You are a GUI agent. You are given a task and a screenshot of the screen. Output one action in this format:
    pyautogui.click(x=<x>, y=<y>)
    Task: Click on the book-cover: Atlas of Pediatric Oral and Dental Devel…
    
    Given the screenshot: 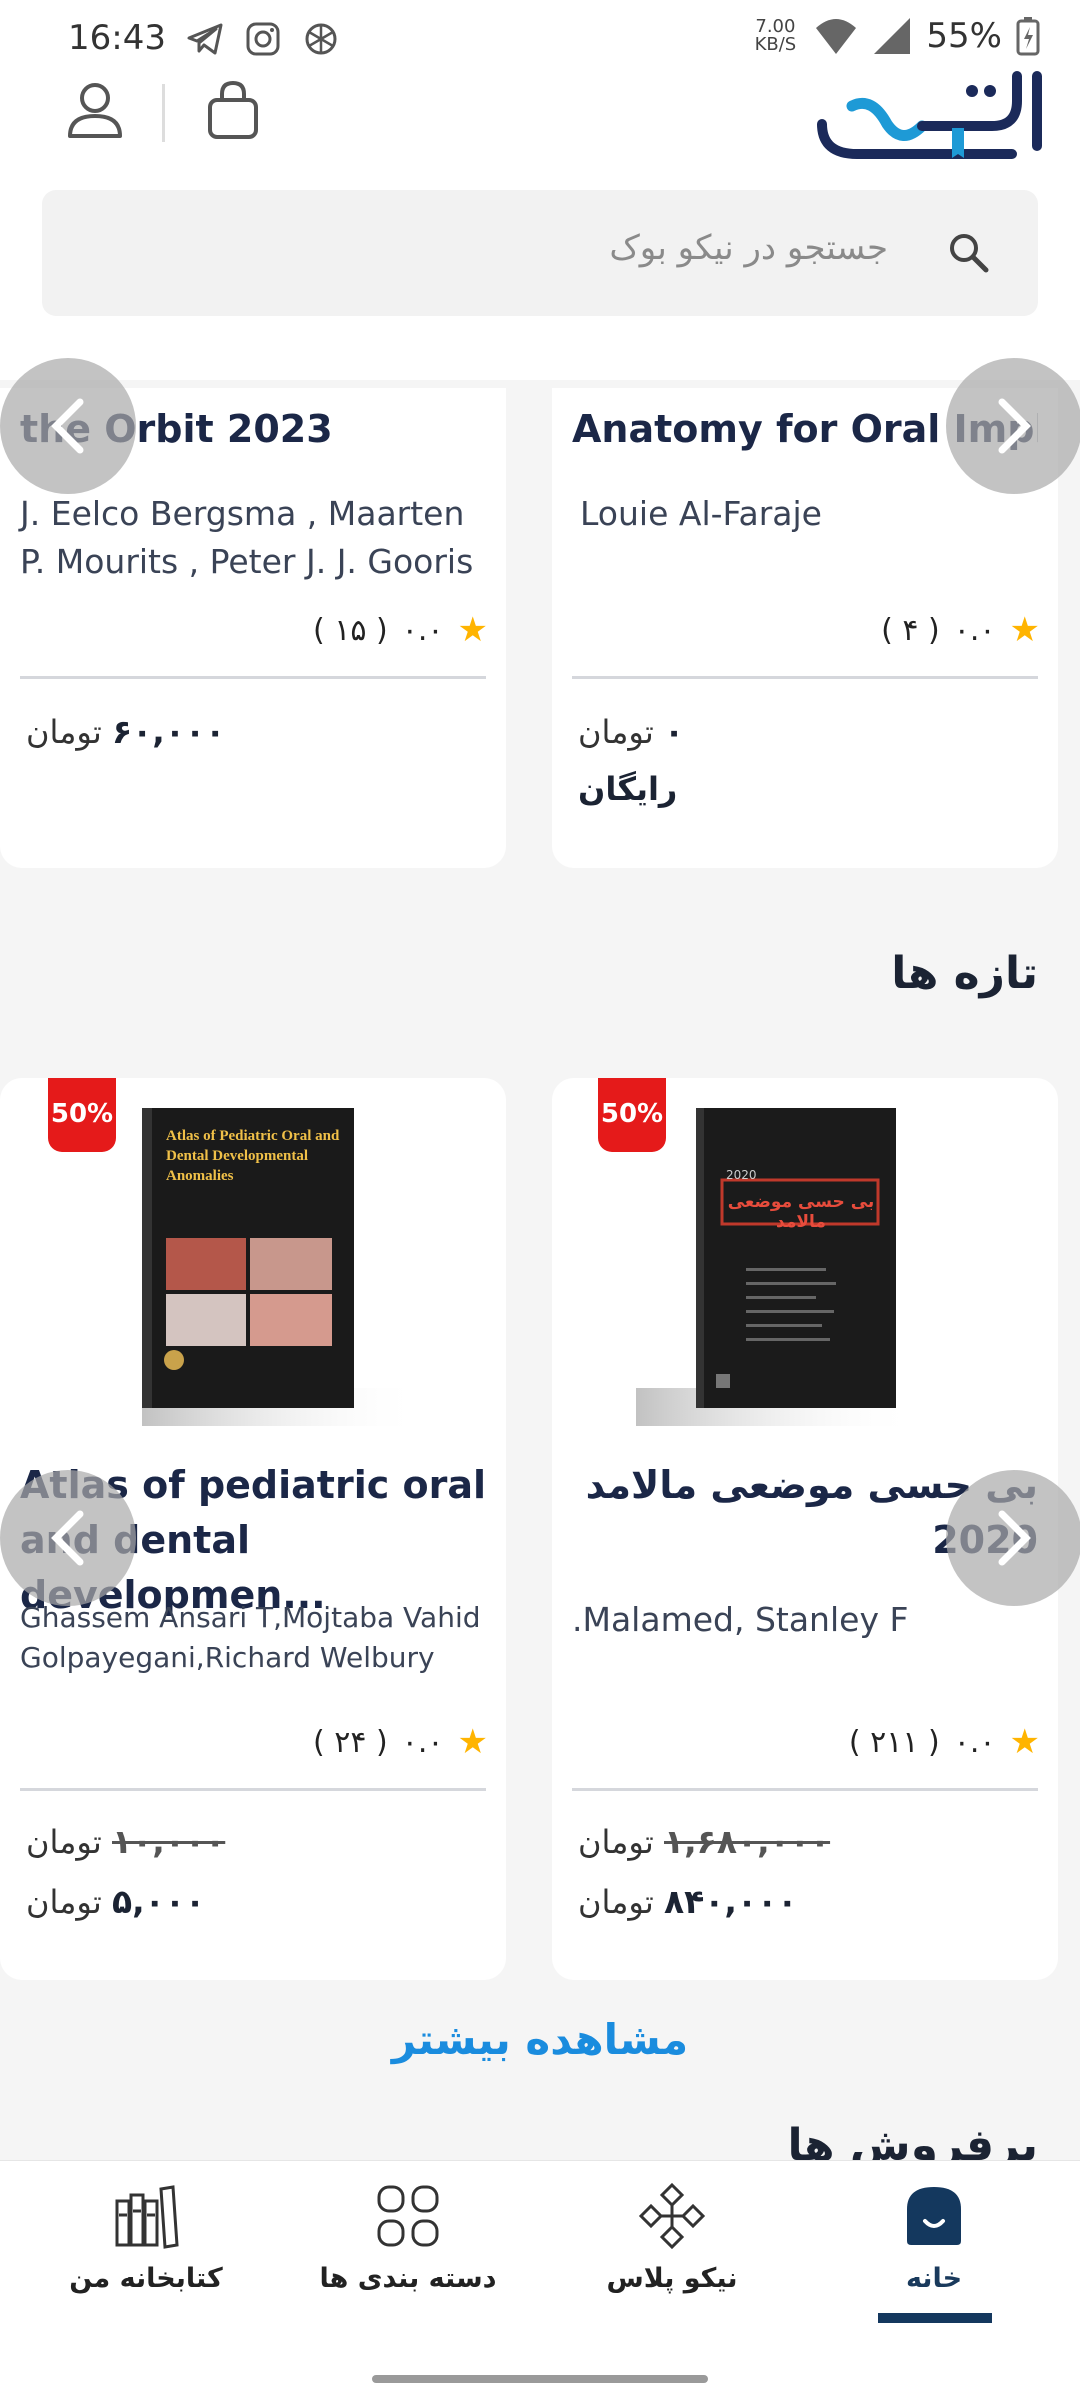 What is the action you would take?
    pyautogui.click(x=274, y=1263)
    